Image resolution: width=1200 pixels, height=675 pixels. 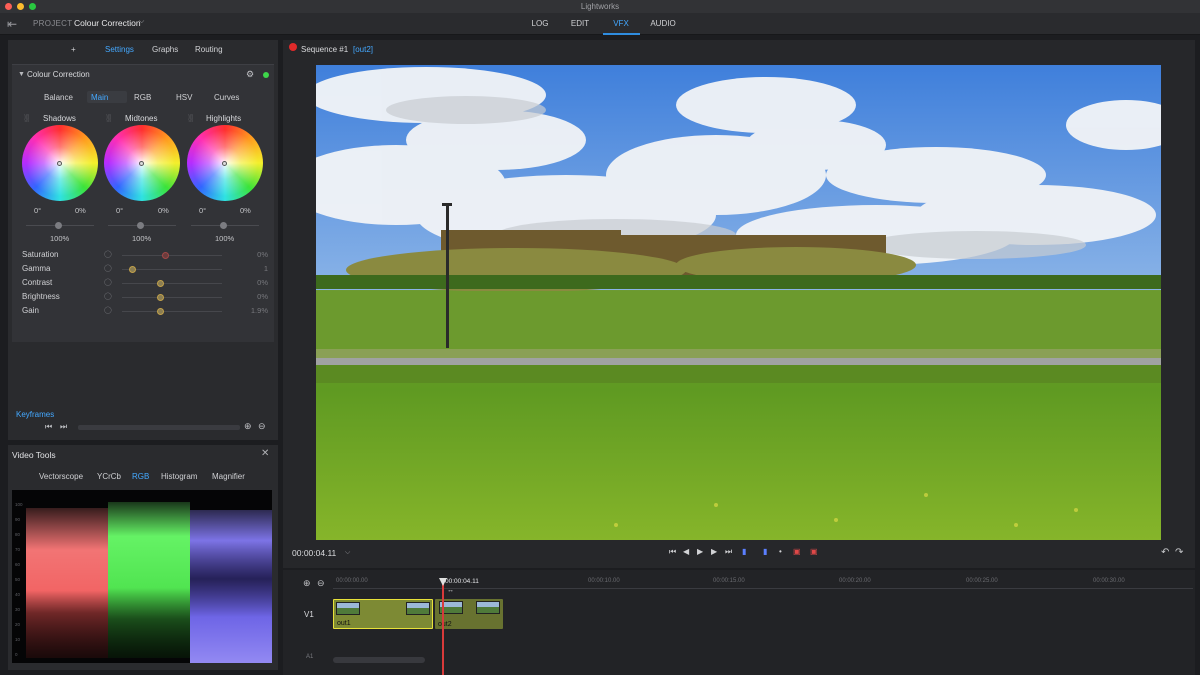 What do you see at coordinates (107, 23) in the screenshot?
I see `project-name: Colour Correction` at bounding box center [107, 23].